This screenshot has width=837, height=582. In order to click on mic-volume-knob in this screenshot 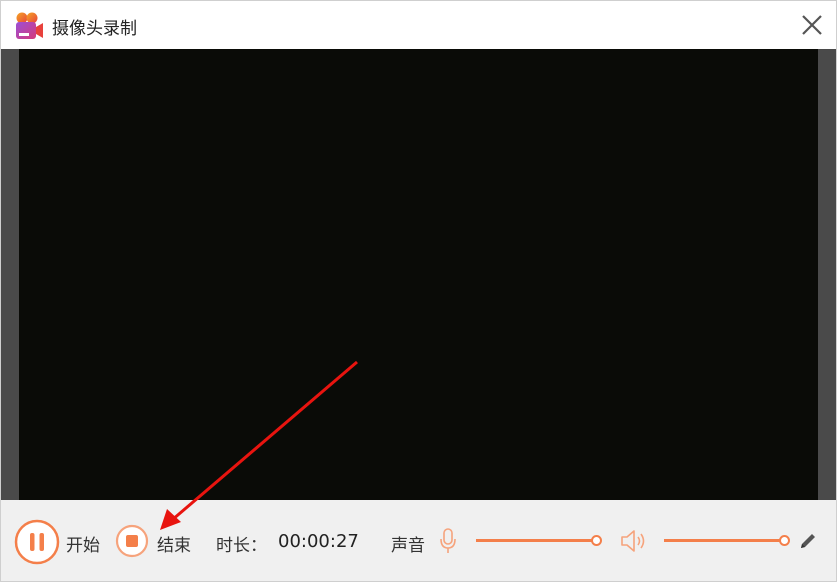, I will do `click(596, 540)`.